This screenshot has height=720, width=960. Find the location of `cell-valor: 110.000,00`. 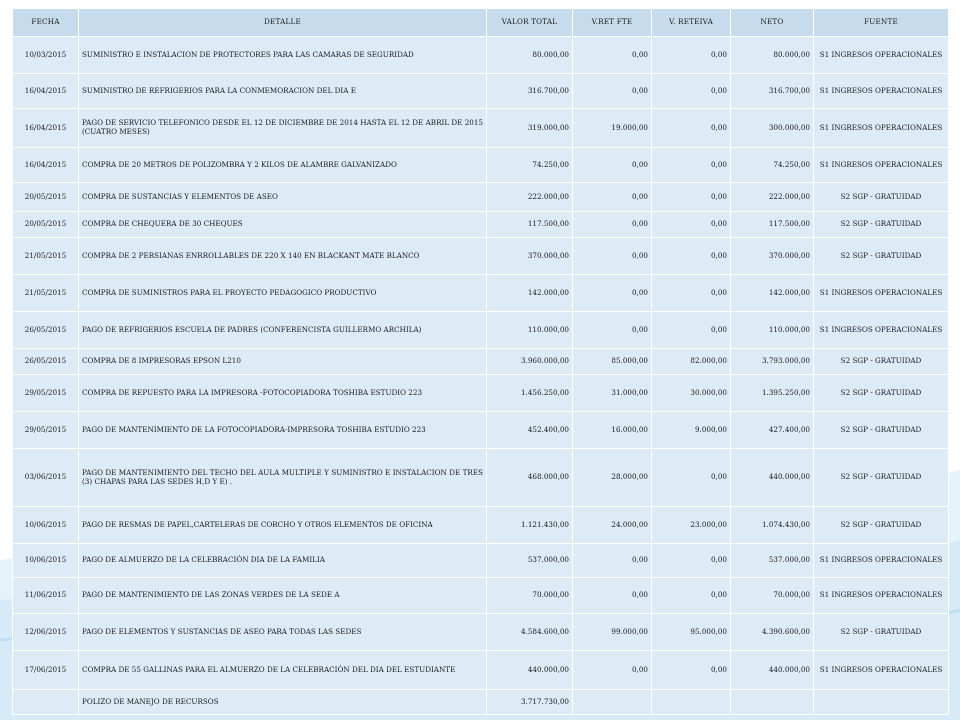

cell-valor: 110.000,00 is located at coordinates (529, 330).